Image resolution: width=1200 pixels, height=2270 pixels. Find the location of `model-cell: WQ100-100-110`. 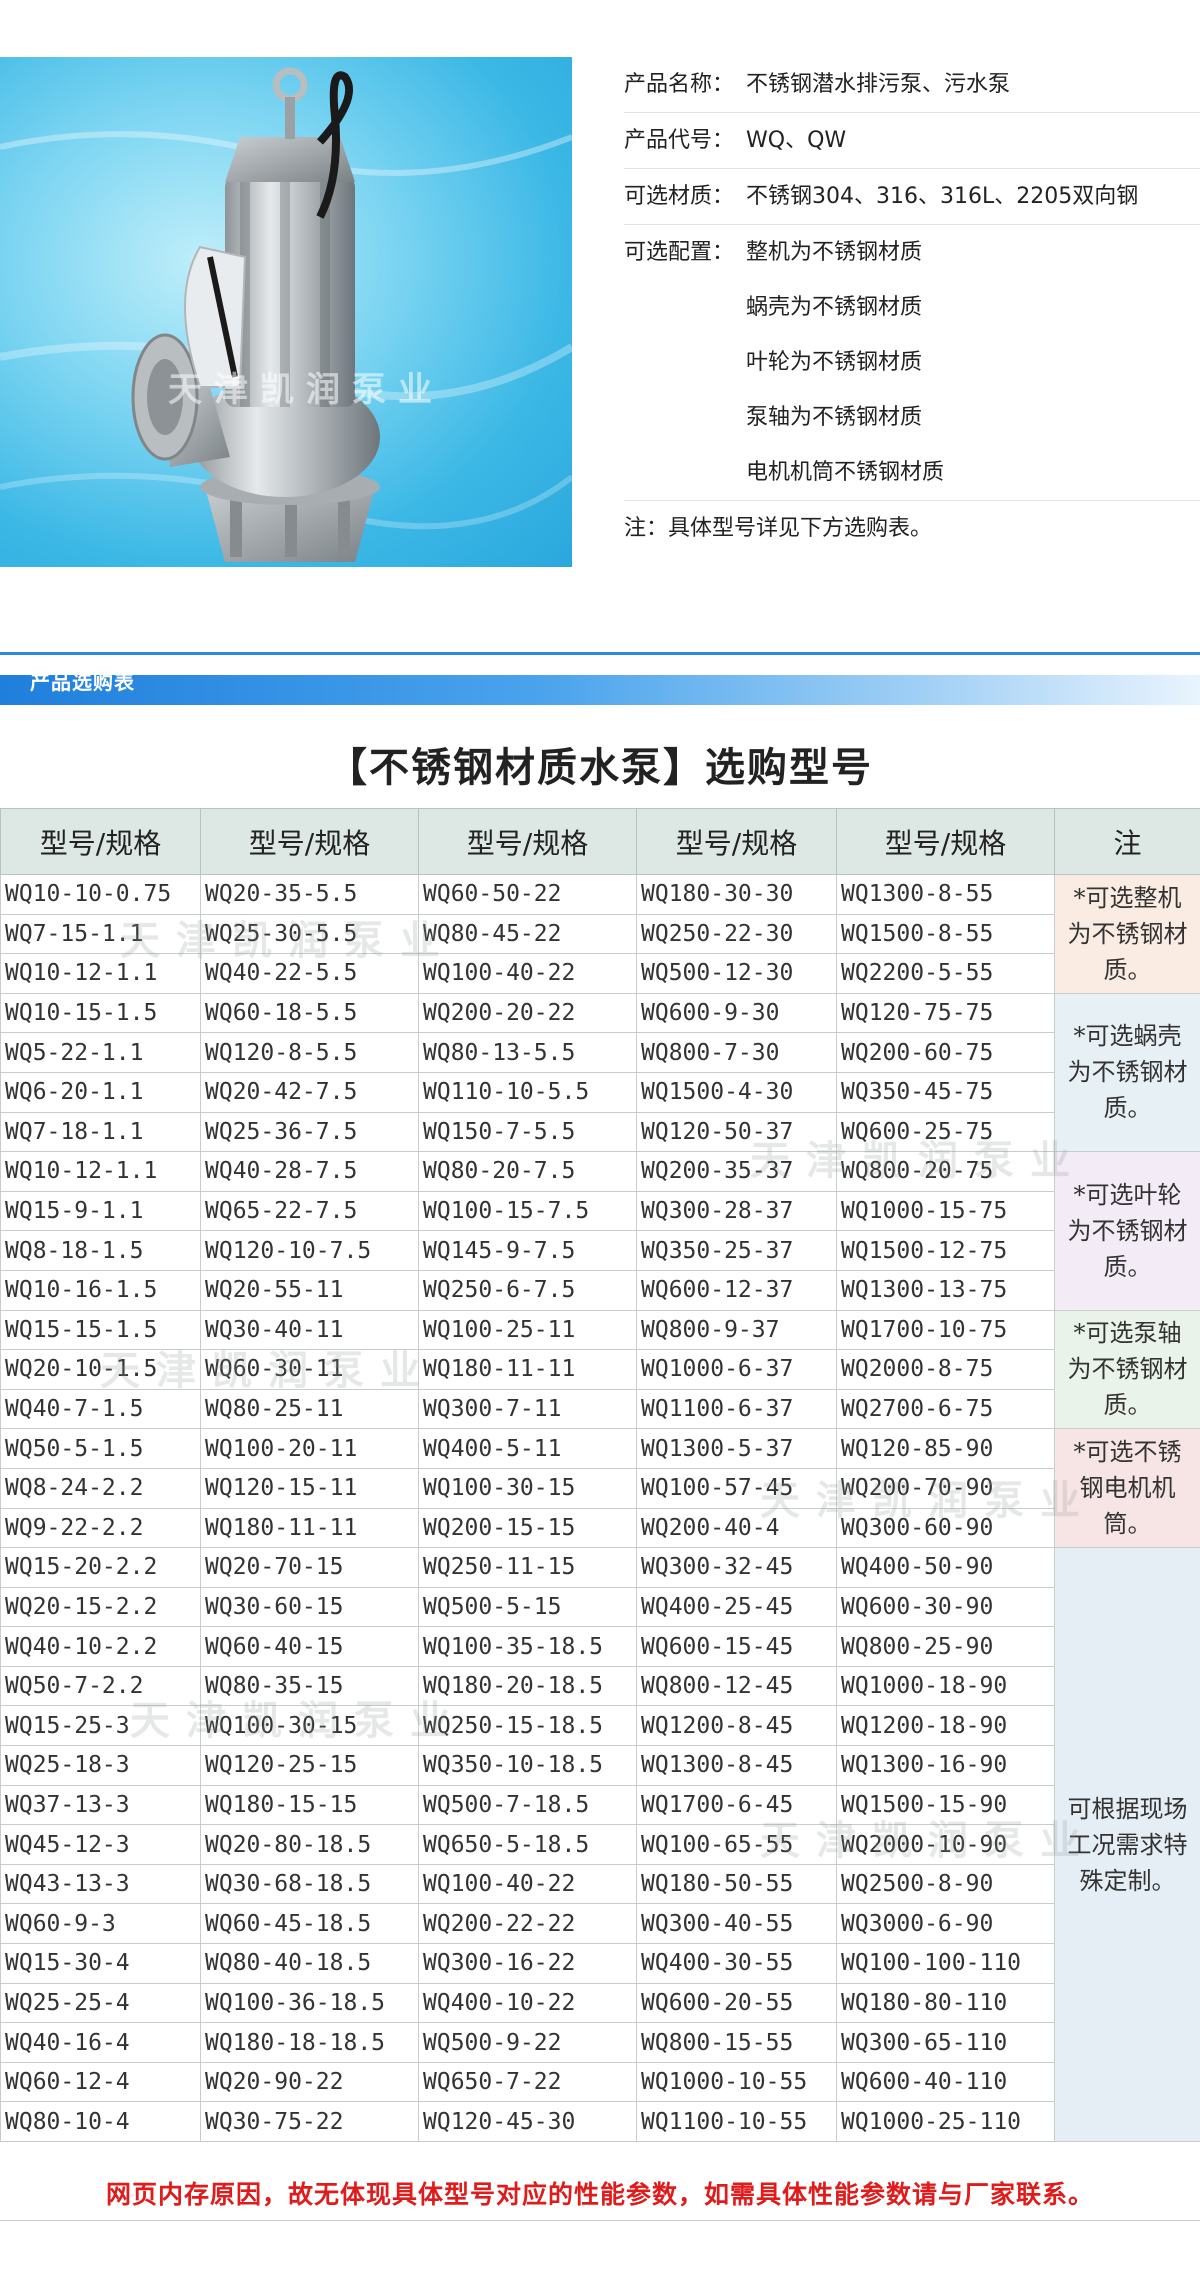

model-cell: WQ100-100-110 is located at coordinates (945, 1963).